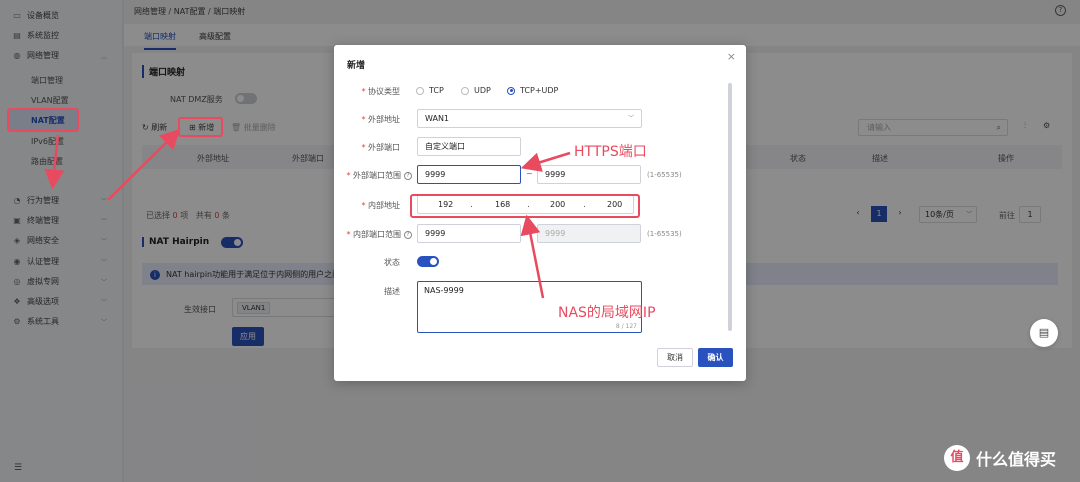 The height and width of the screenshot is (482, 1080). I want to click on protocol-label: * 协议类型, so click(380, 91).